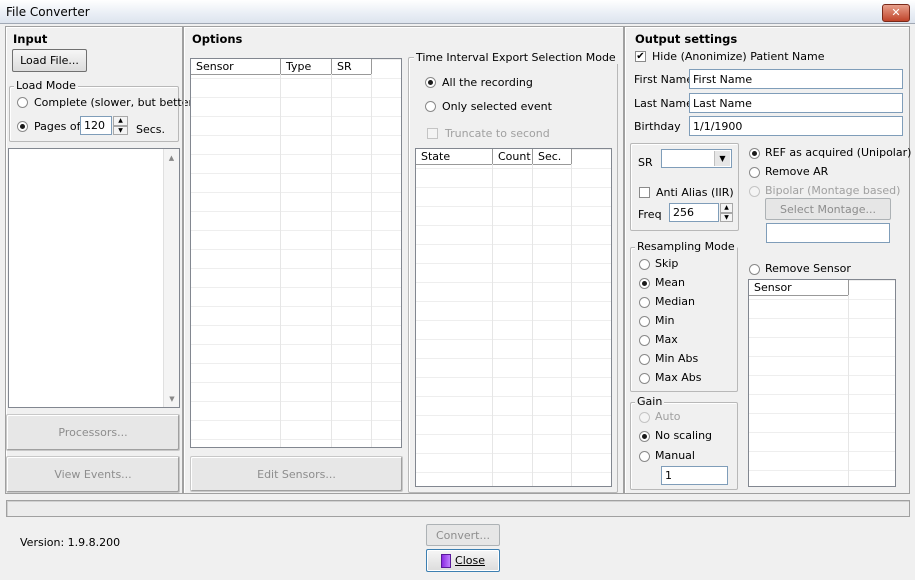  Describe the element at coordinates (120, 130) in the screenshot. I see `pages-spin-down: ▼` at that location.